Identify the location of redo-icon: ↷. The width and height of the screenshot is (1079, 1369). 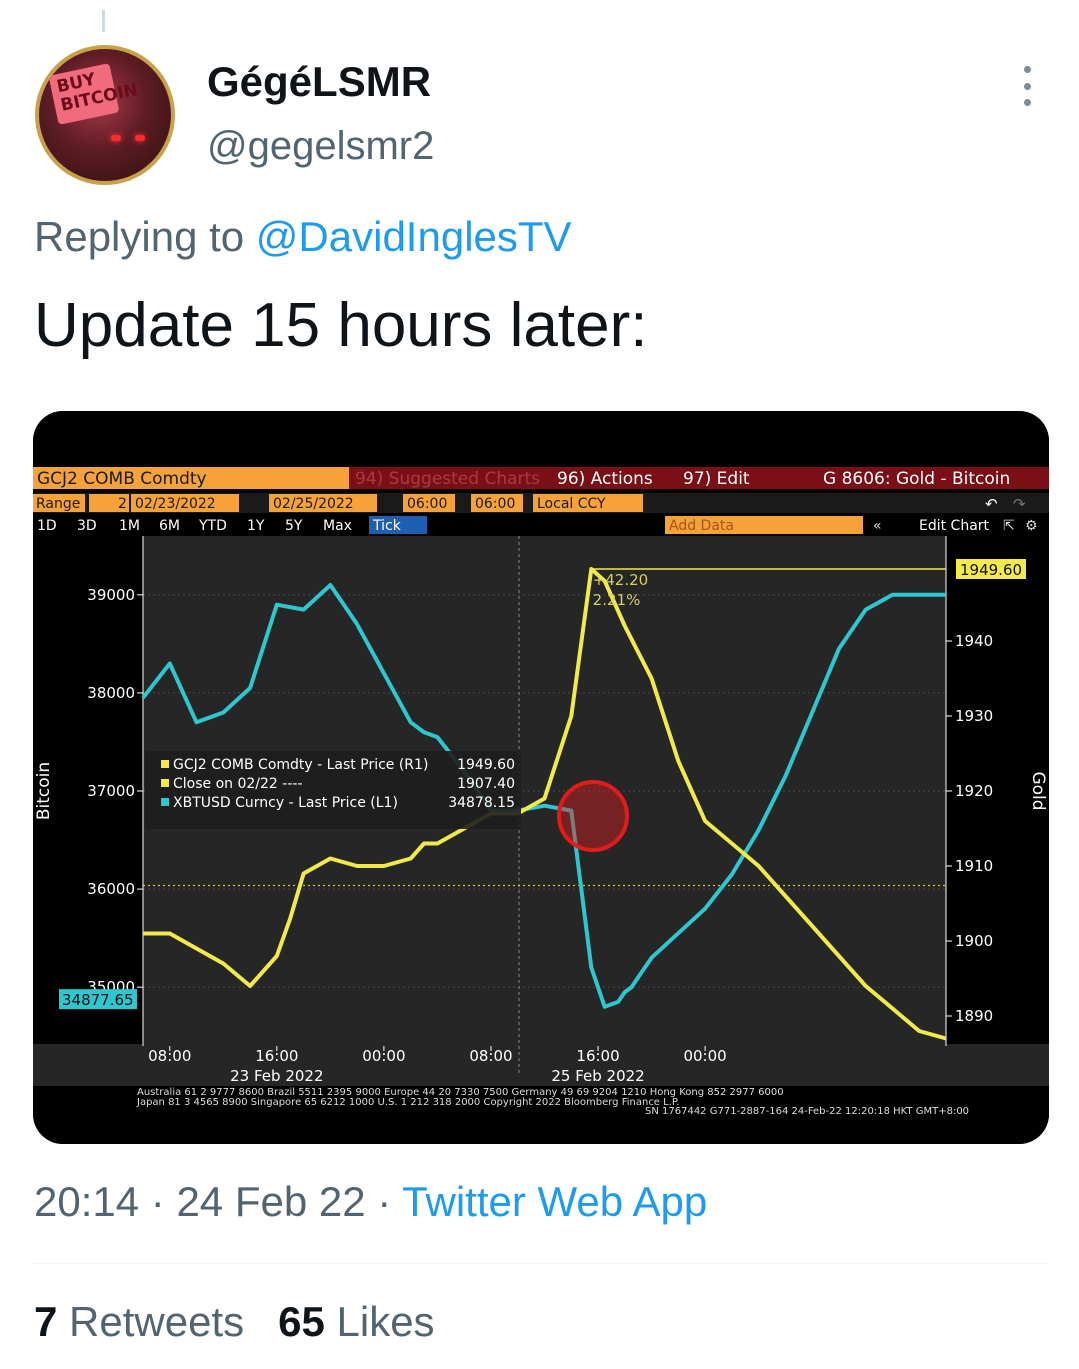
(1019, 504).